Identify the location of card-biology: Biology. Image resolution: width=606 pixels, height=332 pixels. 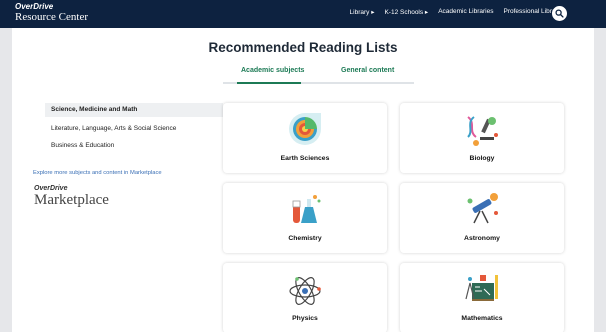
(482, 138).